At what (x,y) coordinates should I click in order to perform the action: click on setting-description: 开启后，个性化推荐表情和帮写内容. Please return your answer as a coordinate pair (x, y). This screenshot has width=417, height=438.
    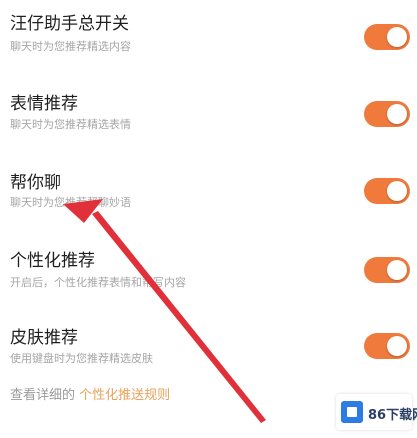
    Looking at the image, I should click on (98, 282).